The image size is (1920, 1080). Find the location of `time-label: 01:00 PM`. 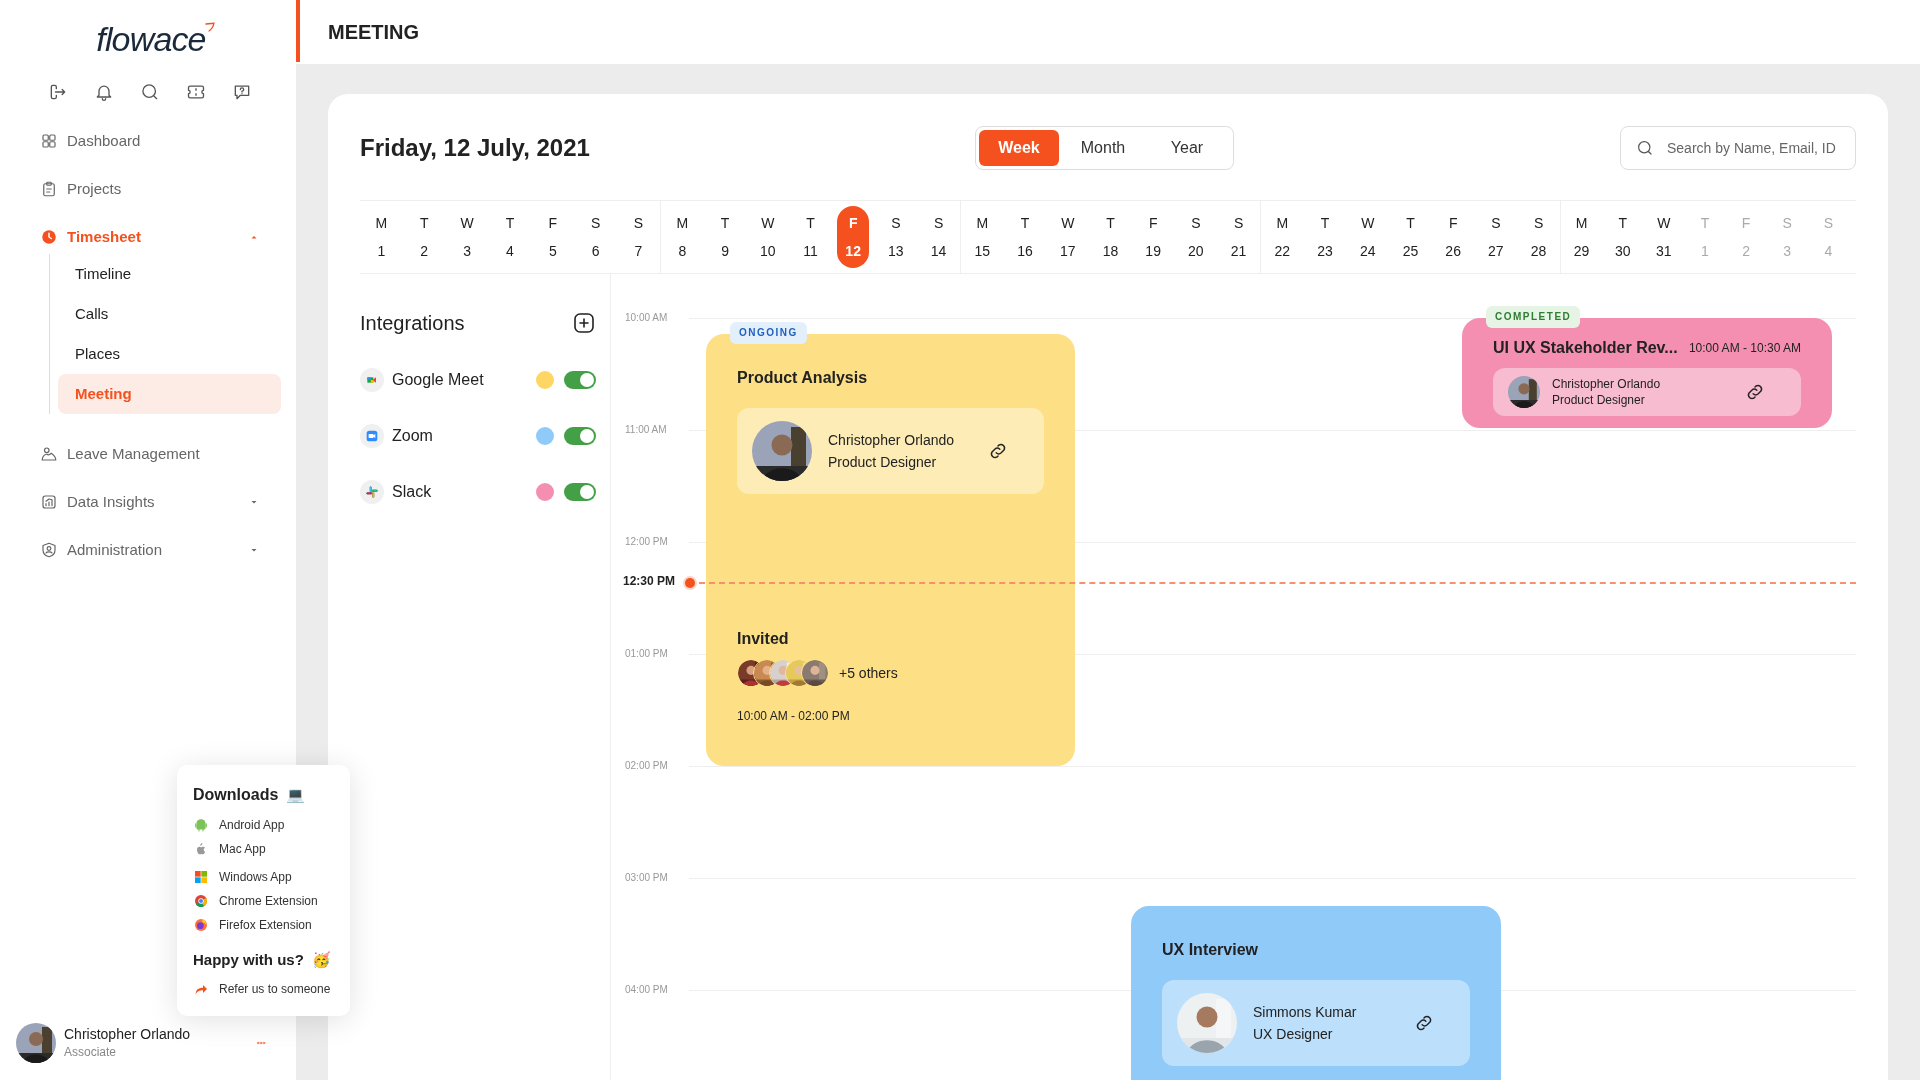

time-label: 01:00 PM is located at coordinates (646, 654).